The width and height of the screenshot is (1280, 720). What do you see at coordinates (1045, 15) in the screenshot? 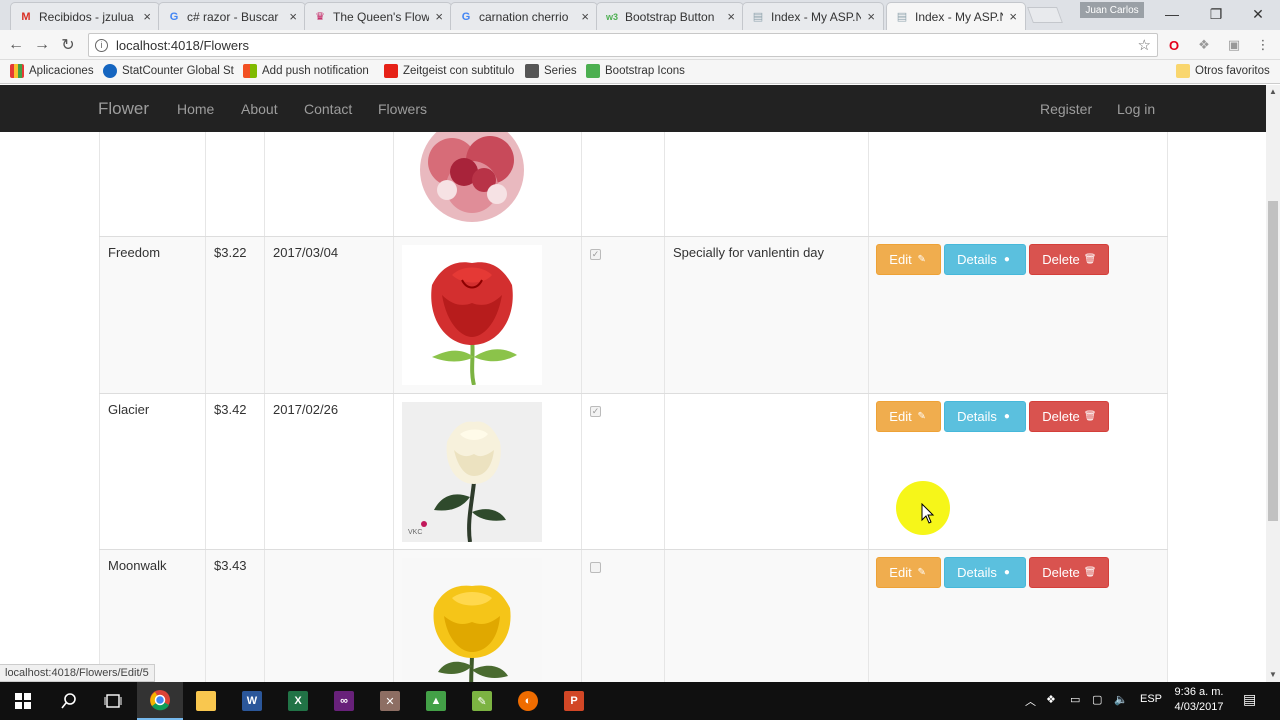
I see `new-tab-button` at bounding box center [1045, 15].